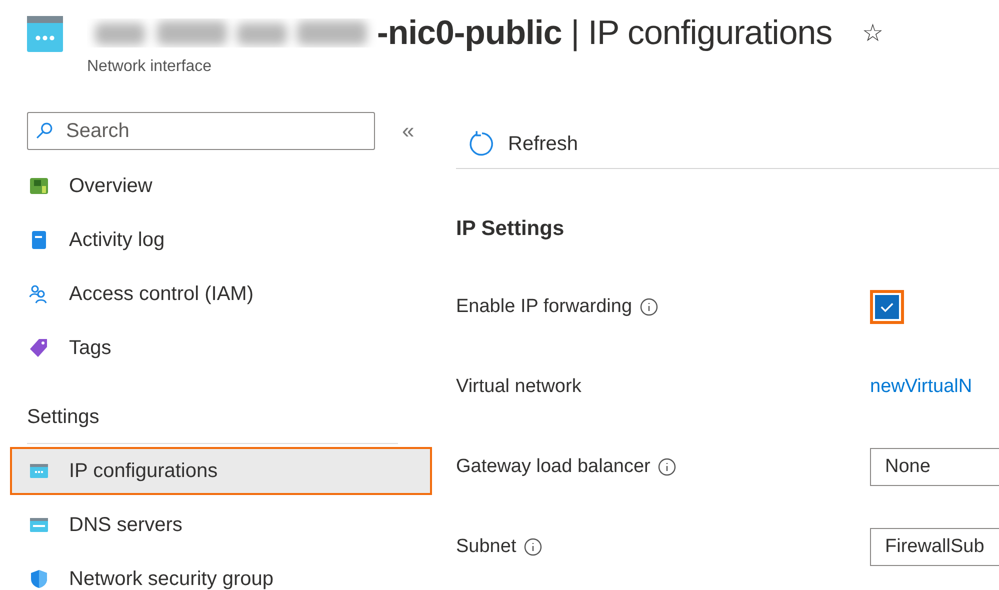  Describe the element at coordinates (517, 144) in the screenshot. I see `refresh-button: Refresh` at that location.